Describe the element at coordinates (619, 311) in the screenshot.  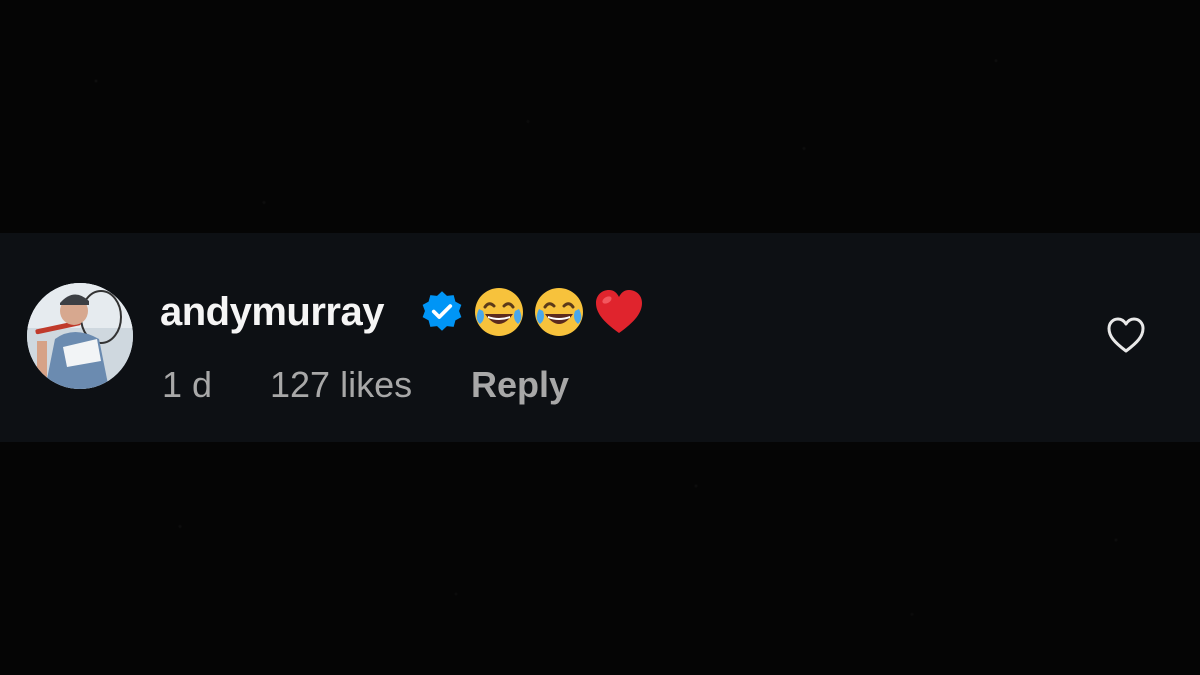
I see `red-heart-icon` at that location.